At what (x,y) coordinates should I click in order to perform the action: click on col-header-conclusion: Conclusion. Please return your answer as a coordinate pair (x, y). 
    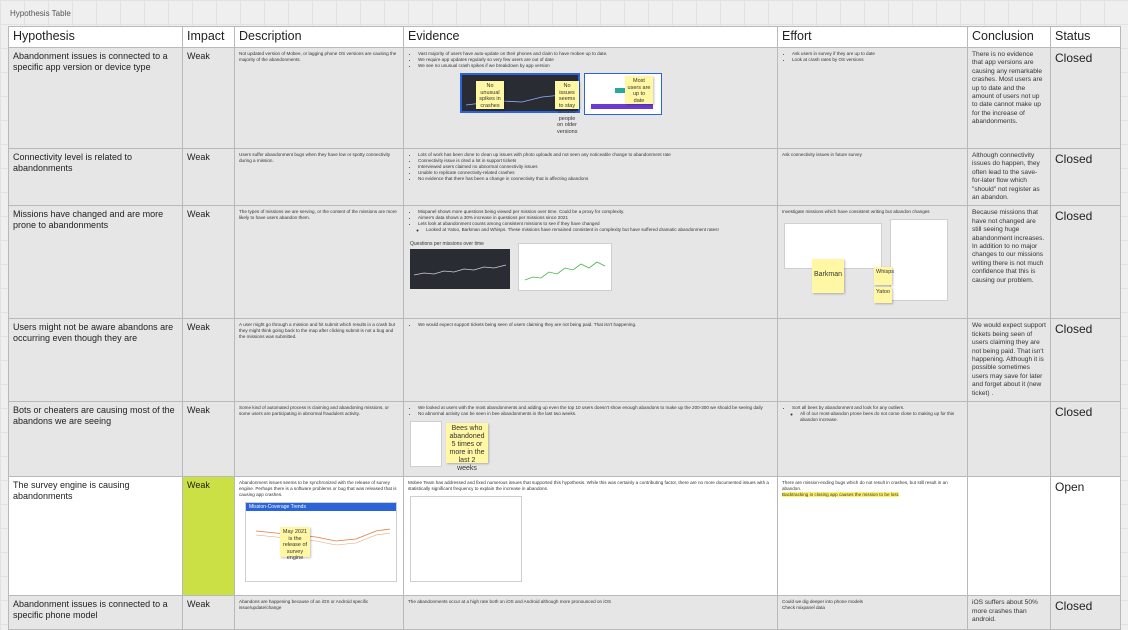
    Looking at the image, I should click on (1009, 37).